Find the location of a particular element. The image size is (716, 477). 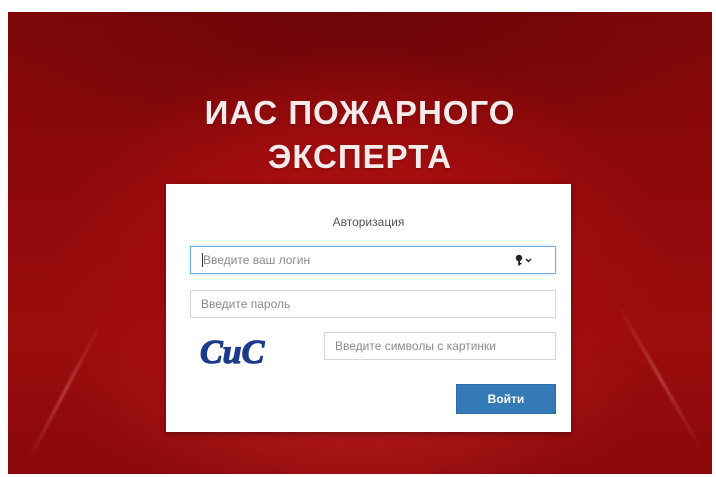

key-dropdown-glyph is located at coordinates (523, 260).